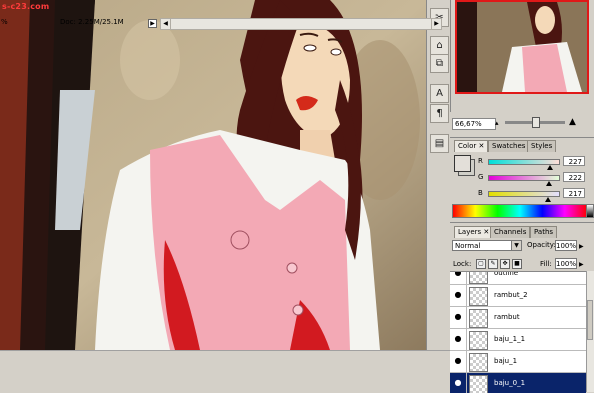 The width and height of the screenshot is (594, 393). What do you see at coordinates (510, 339) in the screenshot?
I see `layer-name: baju_1_1` at bounding box center [510, 339].